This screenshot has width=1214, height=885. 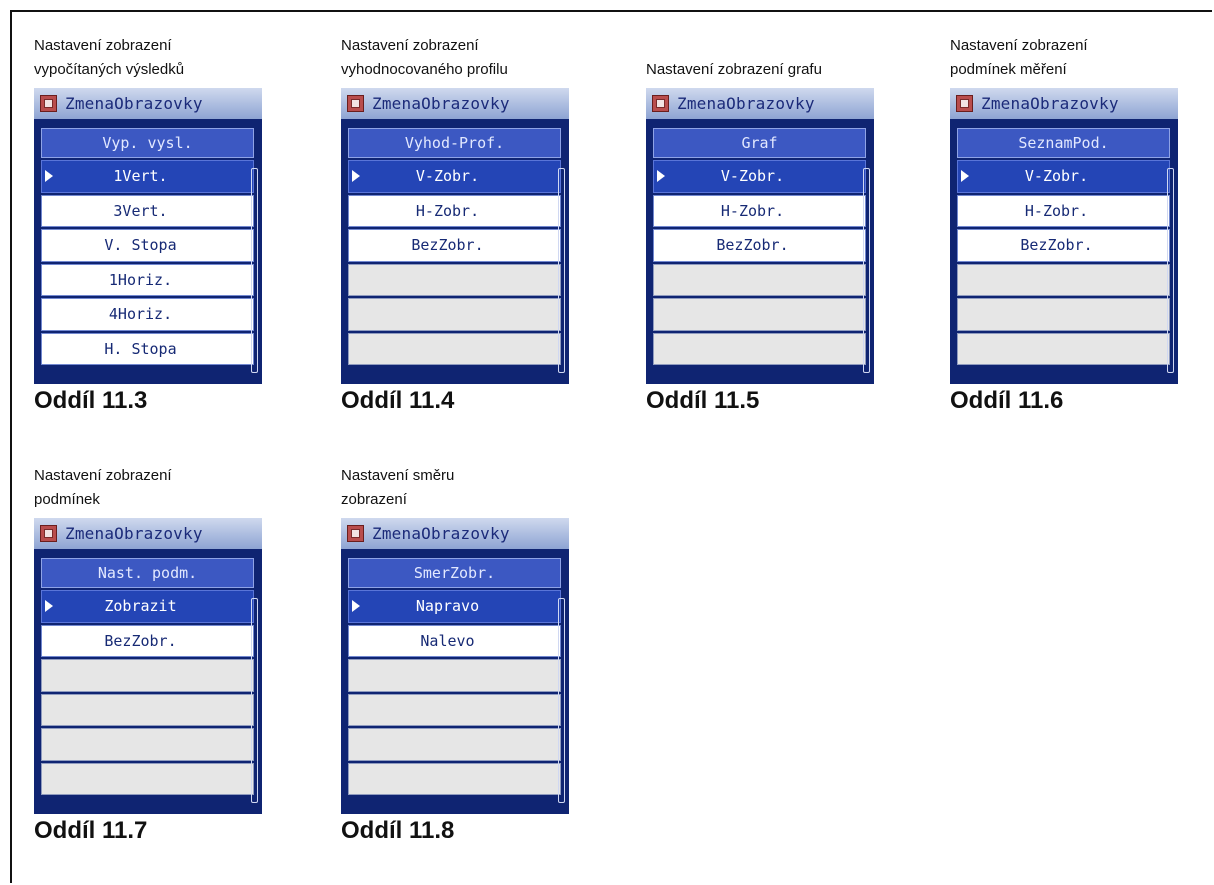 I want to click on list-header: Nast. podm., so click(x=147, y=573).